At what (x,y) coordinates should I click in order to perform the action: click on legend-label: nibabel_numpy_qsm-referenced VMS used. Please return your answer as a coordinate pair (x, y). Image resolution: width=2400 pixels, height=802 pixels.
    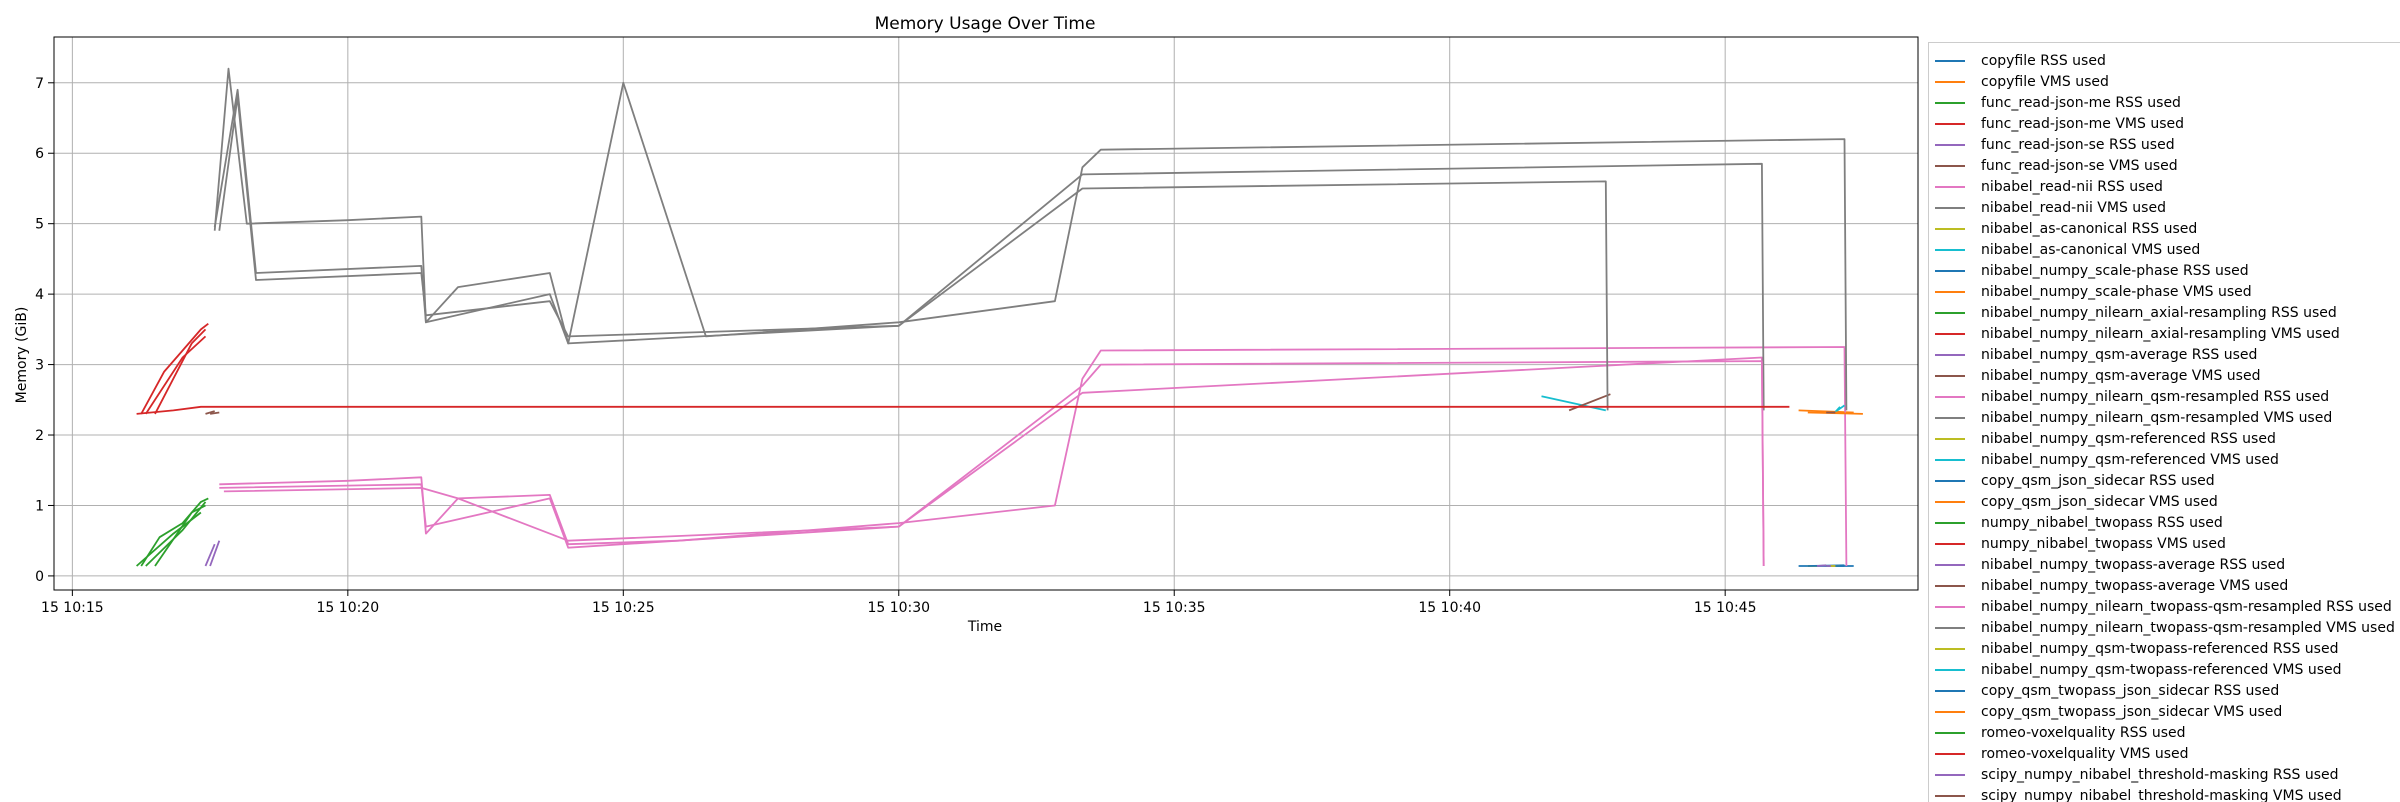
    Looking at the image, I should click on (2130, 460).